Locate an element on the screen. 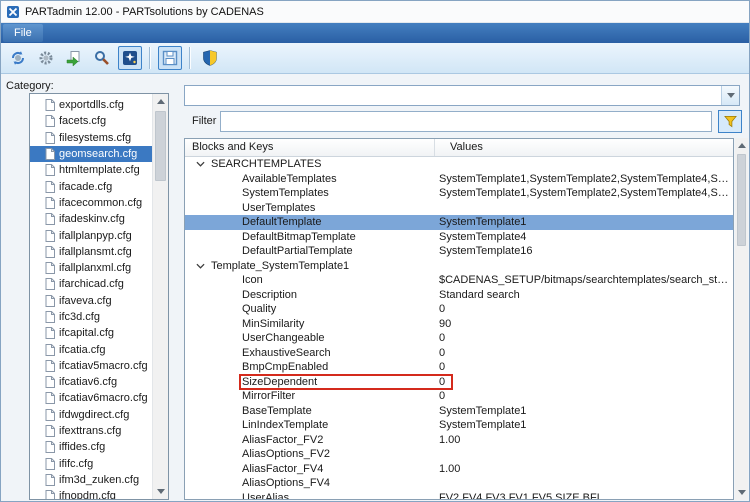 Image resolution: width=750 pixels, height=502 pixels. toolbar-search-tool-button is located at coordinates (102, 58).